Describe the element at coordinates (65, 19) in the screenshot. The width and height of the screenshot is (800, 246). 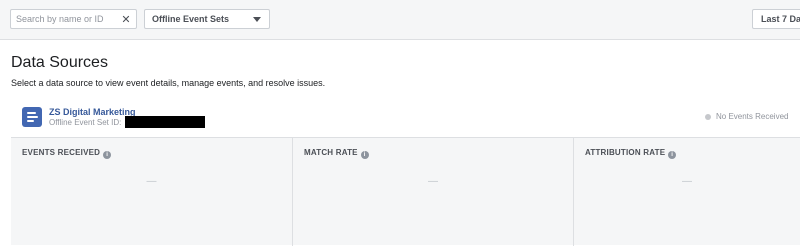
I see `search-input` at that location.